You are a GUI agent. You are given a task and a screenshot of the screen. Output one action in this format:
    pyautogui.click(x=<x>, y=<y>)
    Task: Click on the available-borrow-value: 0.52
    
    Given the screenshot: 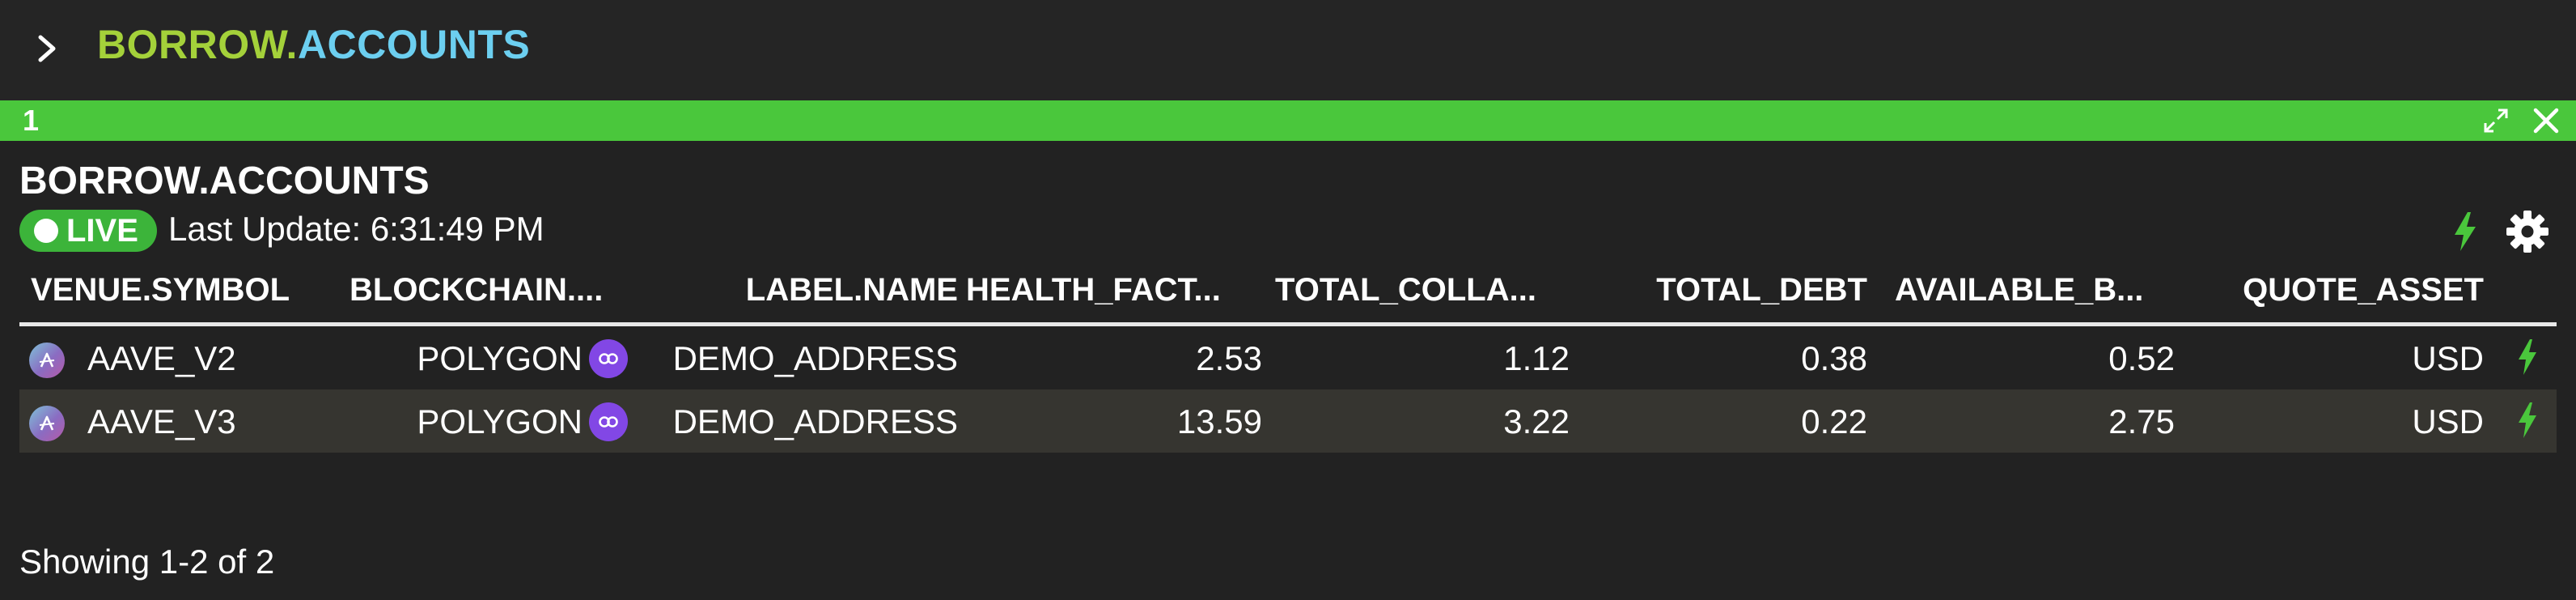 What is the action you would take?
    pyautogui.click(x=2141, y=358)
    